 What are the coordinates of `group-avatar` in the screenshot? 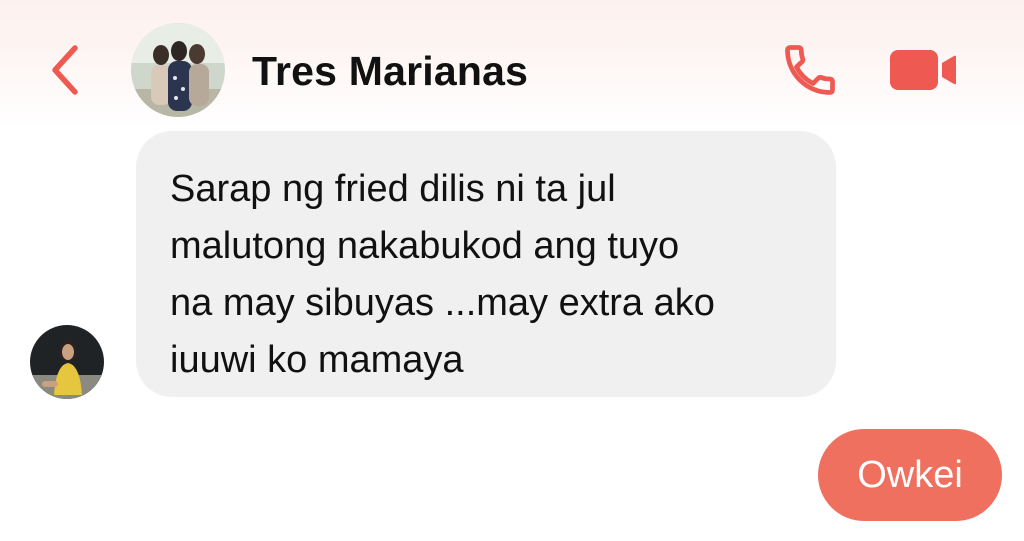 It's located at (178, 70).